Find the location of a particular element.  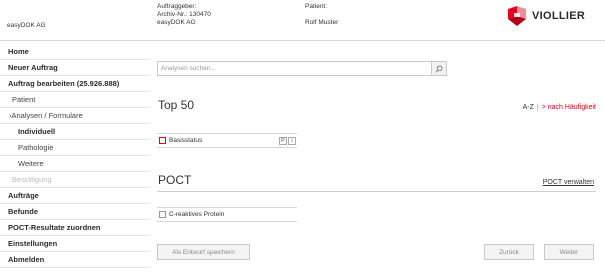

analysis-item-basisstatus: Basisstatus P i is located at coordinates (227, 140).